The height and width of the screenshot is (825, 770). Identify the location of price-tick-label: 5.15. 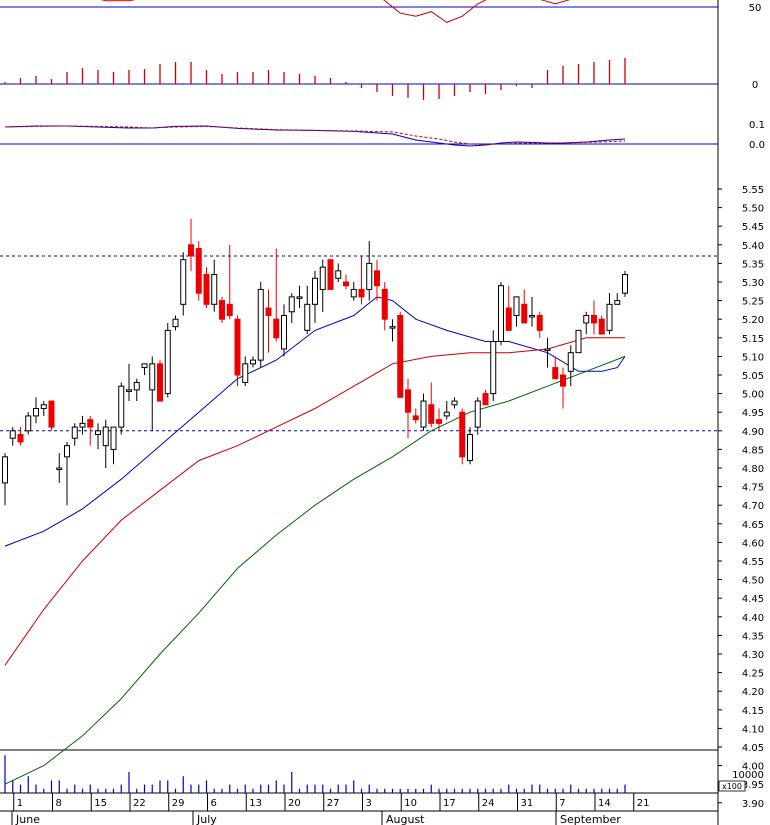
(753, 339).